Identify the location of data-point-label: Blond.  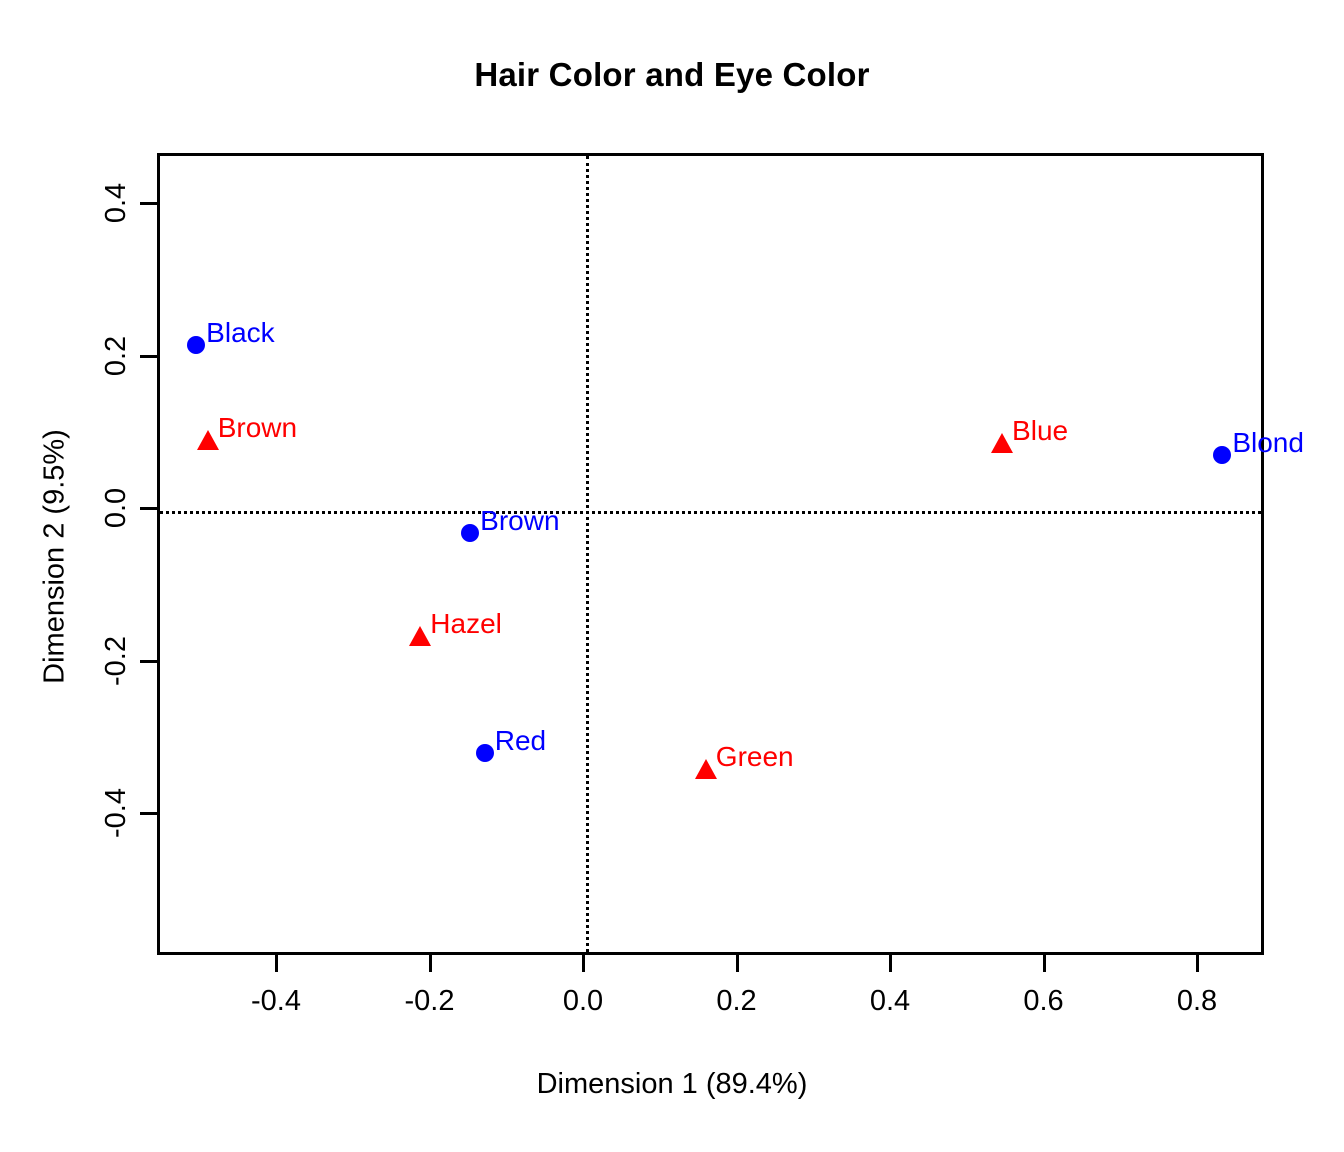
(1268, 442).